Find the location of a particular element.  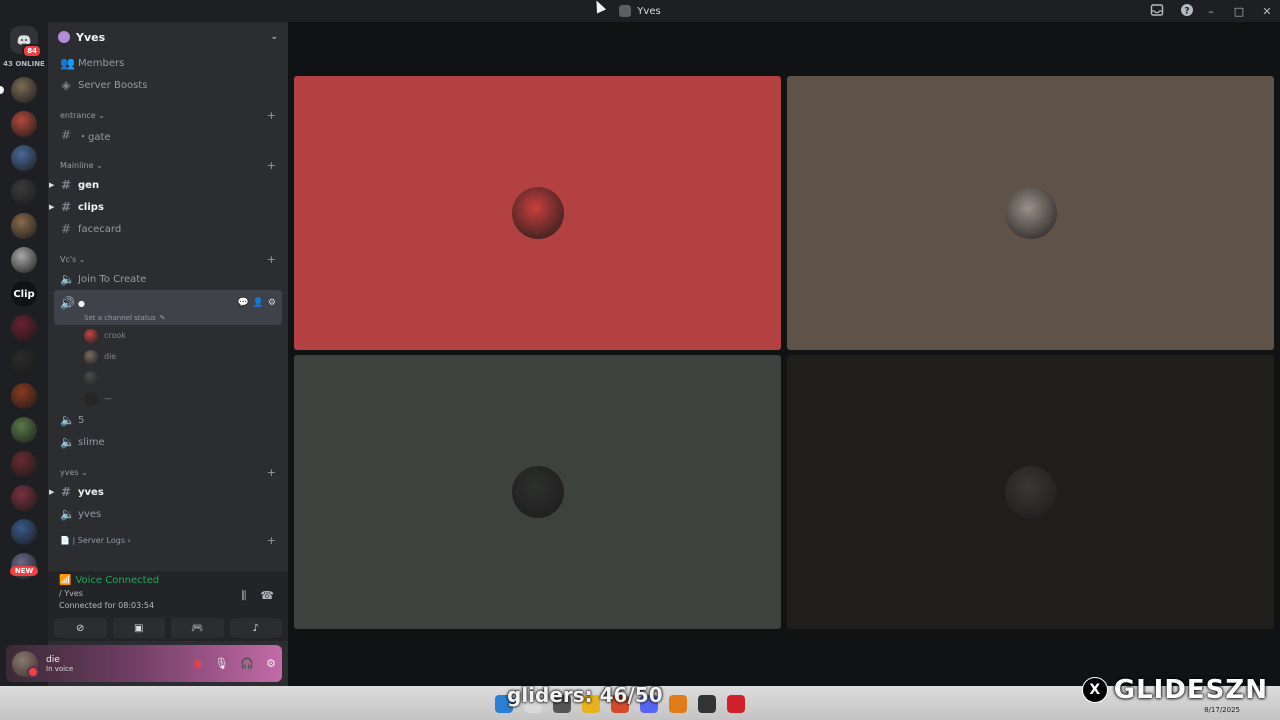

members-item: 👥 Members is located at coordinates (168, 63).